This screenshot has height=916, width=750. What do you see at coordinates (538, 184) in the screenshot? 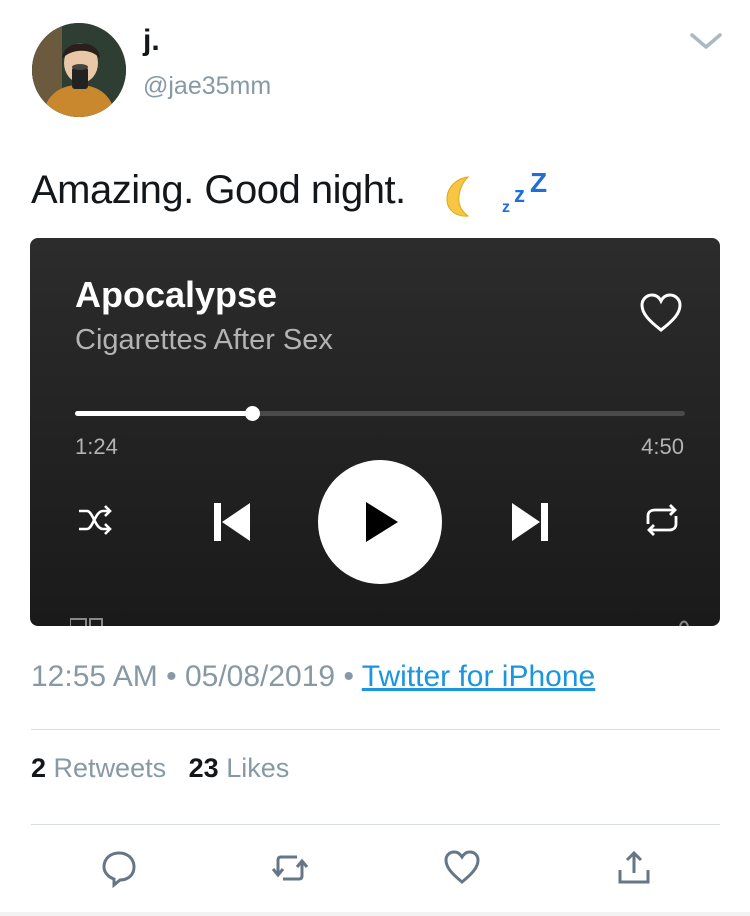
I see `svg-text: Z` at bounding box center [538, 184].